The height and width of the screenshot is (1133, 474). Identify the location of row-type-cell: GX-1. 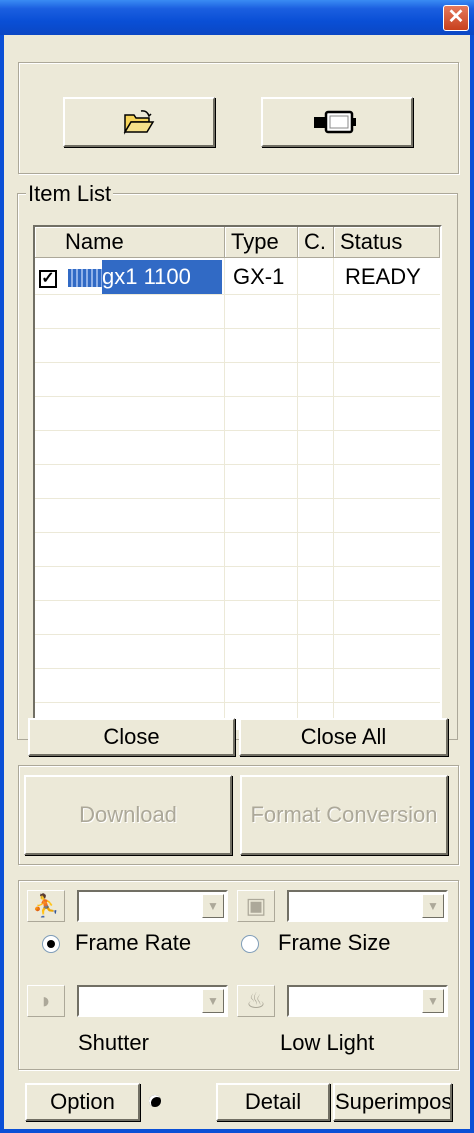
(259, 276).